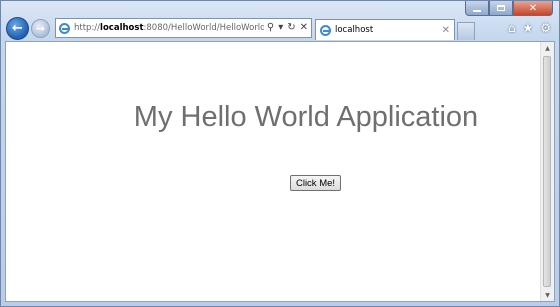  What do you see at coordinates (512, 28) in the screenshot?
I see `home-icon: ⌂` at bounding box center [512, 28].